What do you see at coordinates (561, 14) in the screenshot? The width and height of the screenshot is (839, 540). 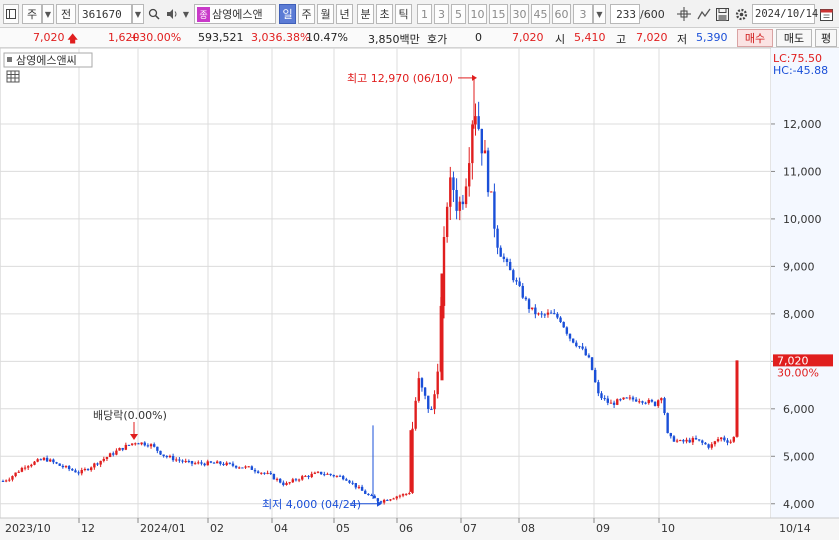 I see `interval-60-button: 60` at bounding box center [561, 14].